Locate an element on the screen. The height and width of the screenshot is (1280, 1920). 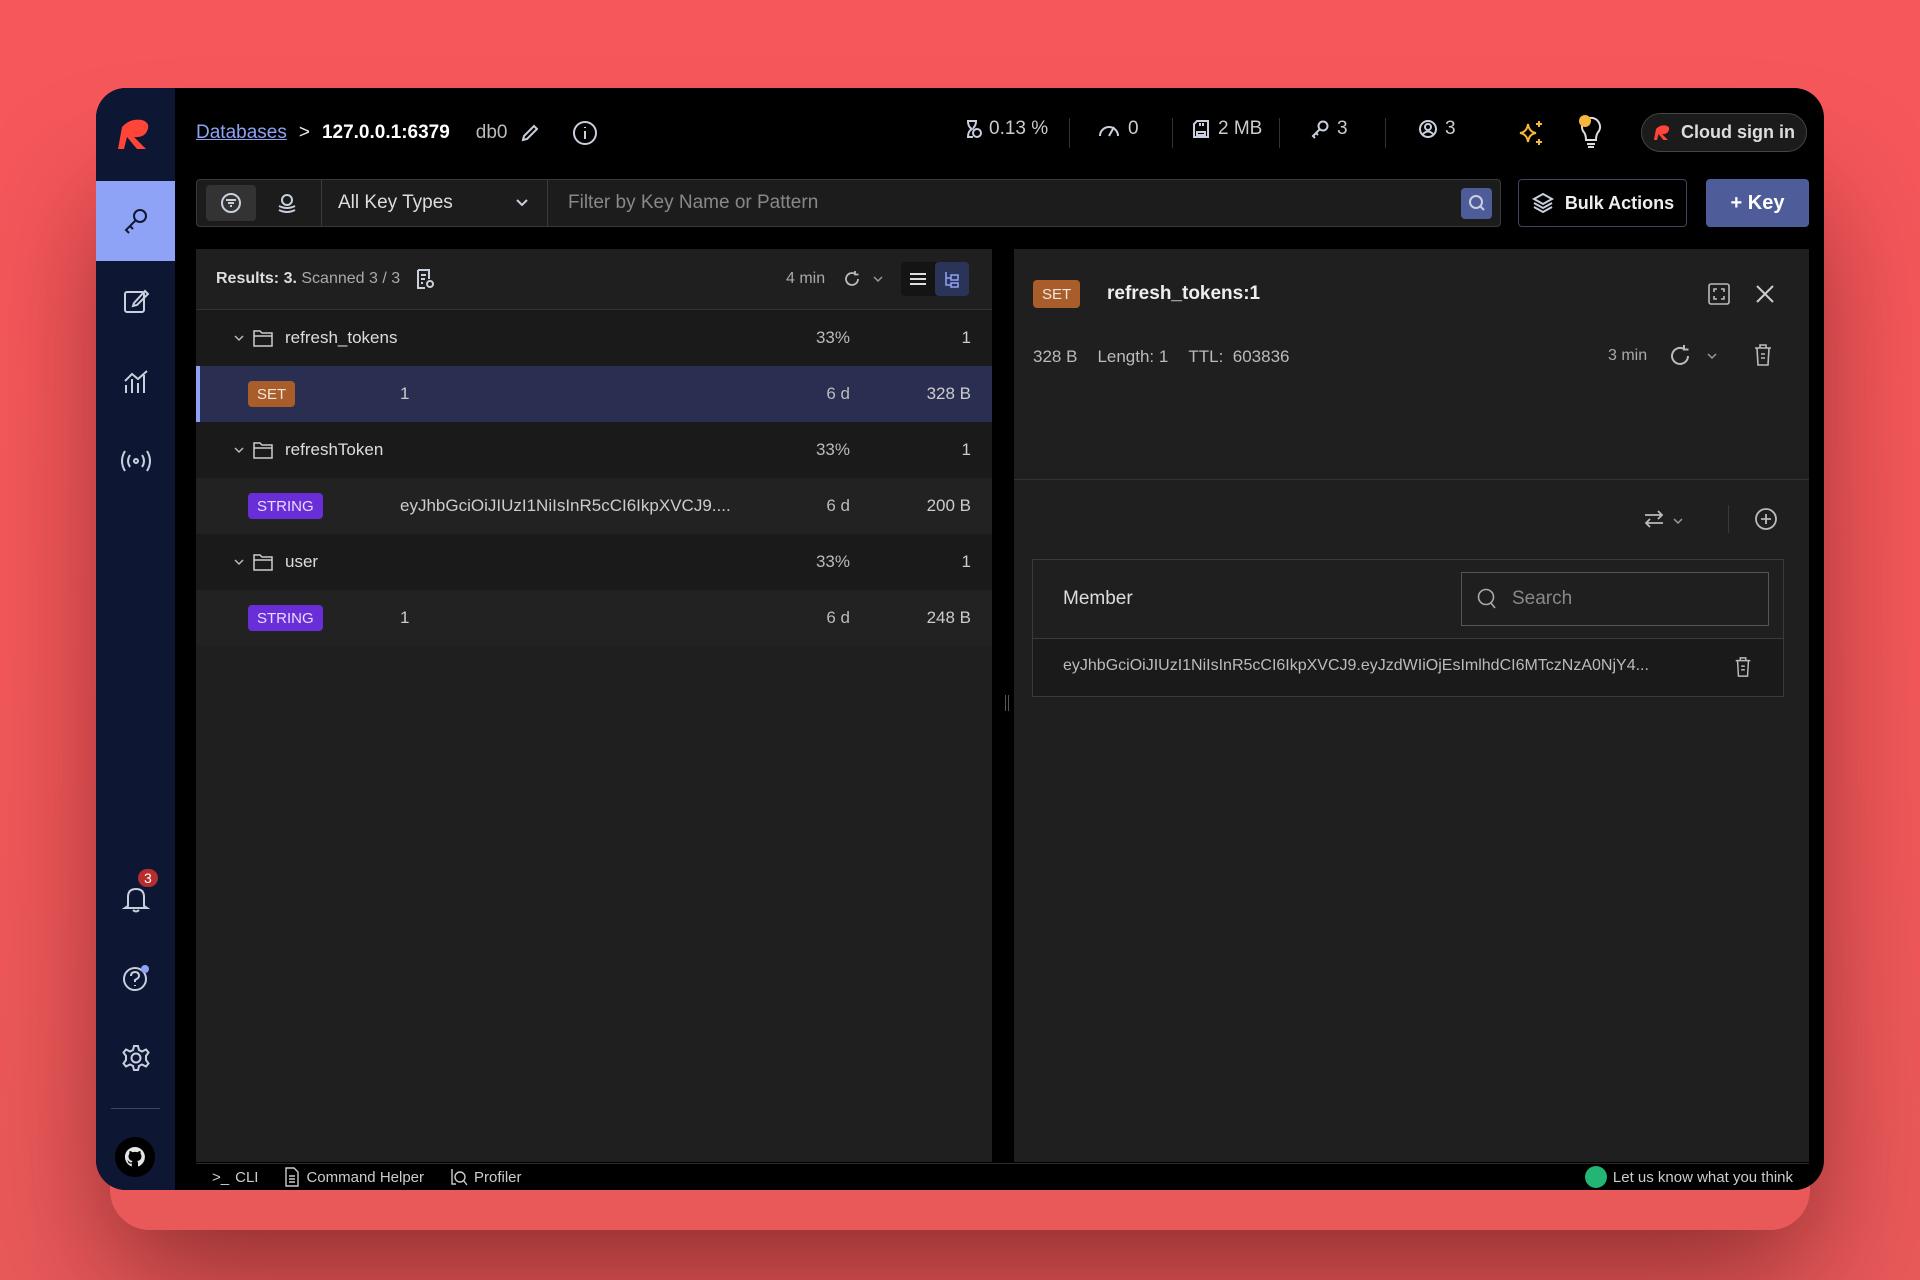
sidebar-item-pubsub is located at coordinates (135, 461).